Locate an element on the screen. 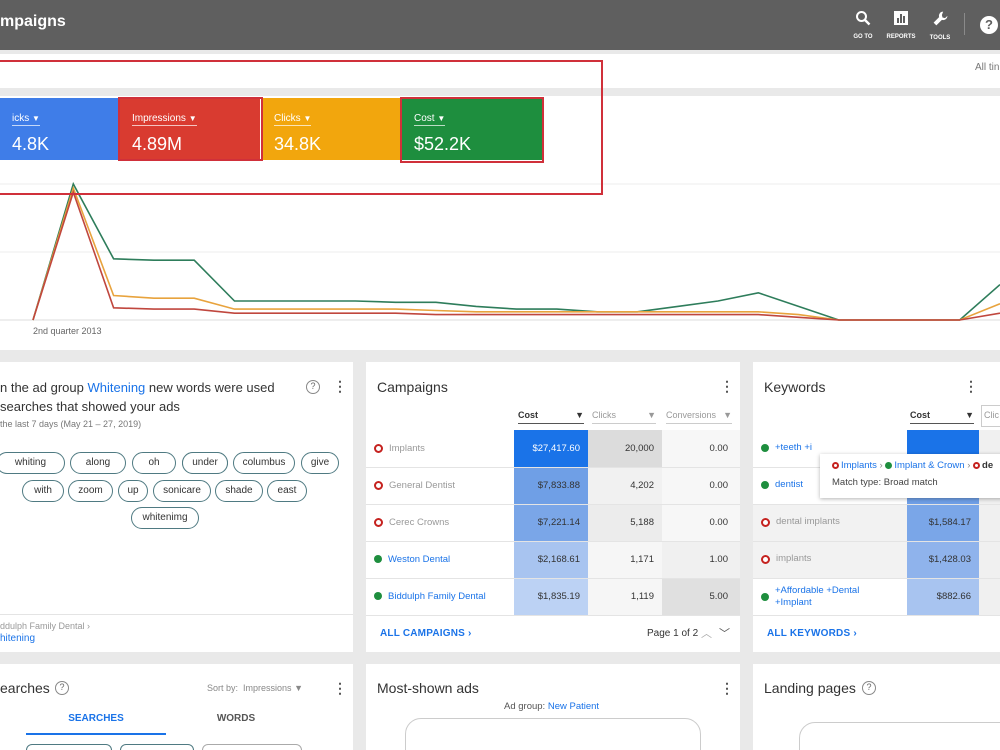 The image size is (1000, 750). tools-label: TOOLS is located at coordinates (940, 38).